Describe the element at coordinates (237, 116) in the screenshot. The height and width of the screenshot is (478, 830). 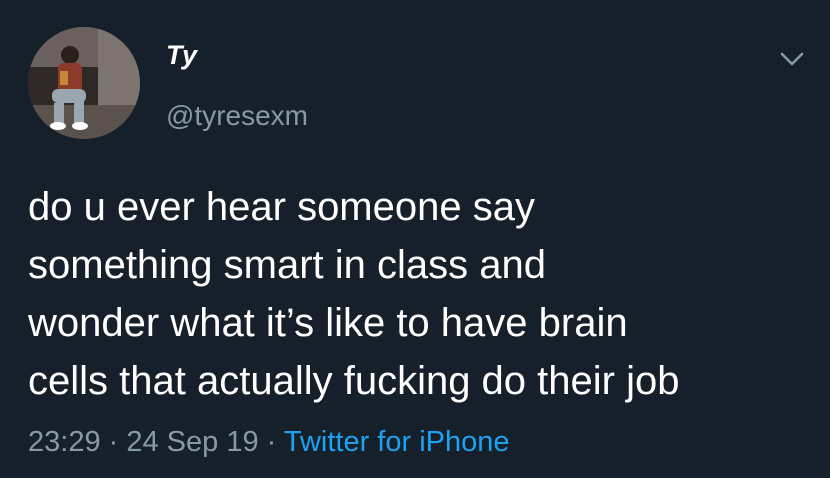
I see `user-handle: @tyresexm` at that location.